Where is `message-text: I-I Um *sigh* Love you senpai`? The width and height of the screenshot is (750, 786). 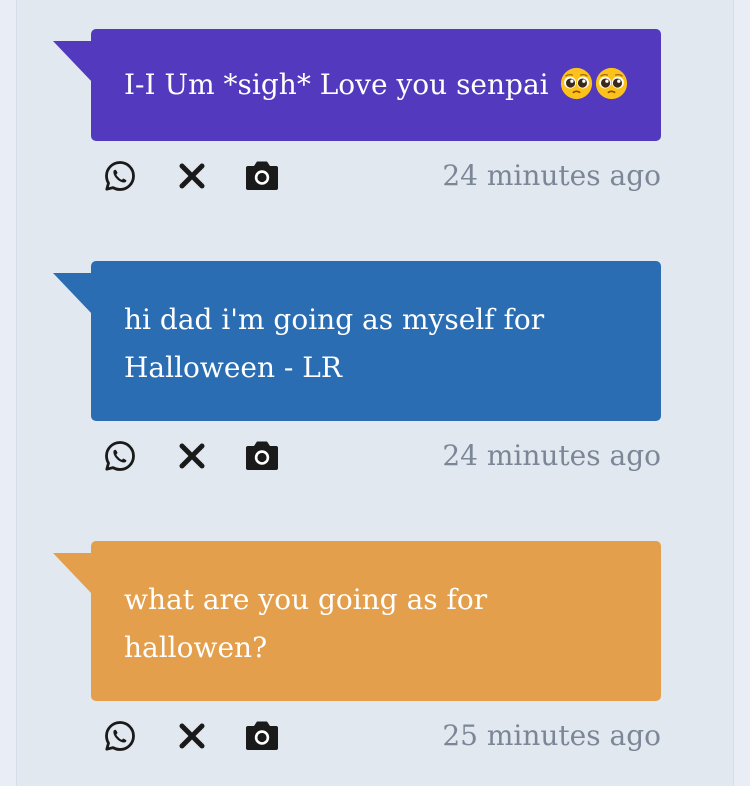 message-text: I-I Um *sigh* Love you senpai is located at coordinates (336, 84).